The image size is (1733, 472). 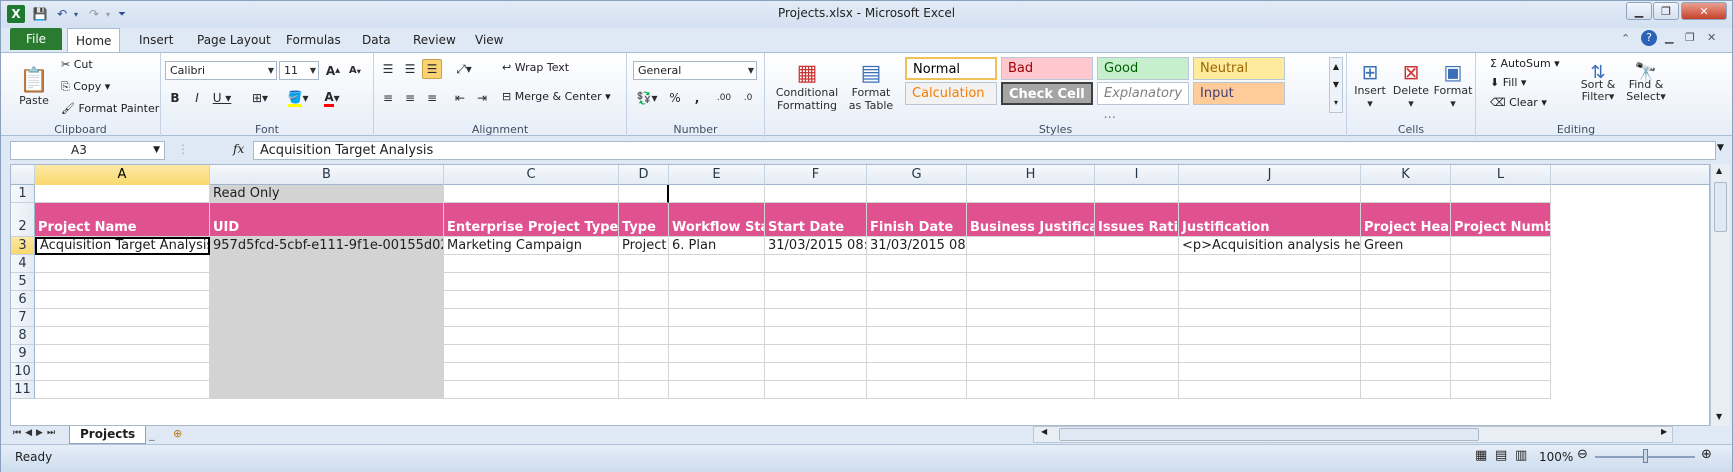 What do you see at coordinates (717, 318) in the screenshot?
I see `cell-e7` at bounding box center [717, 318].